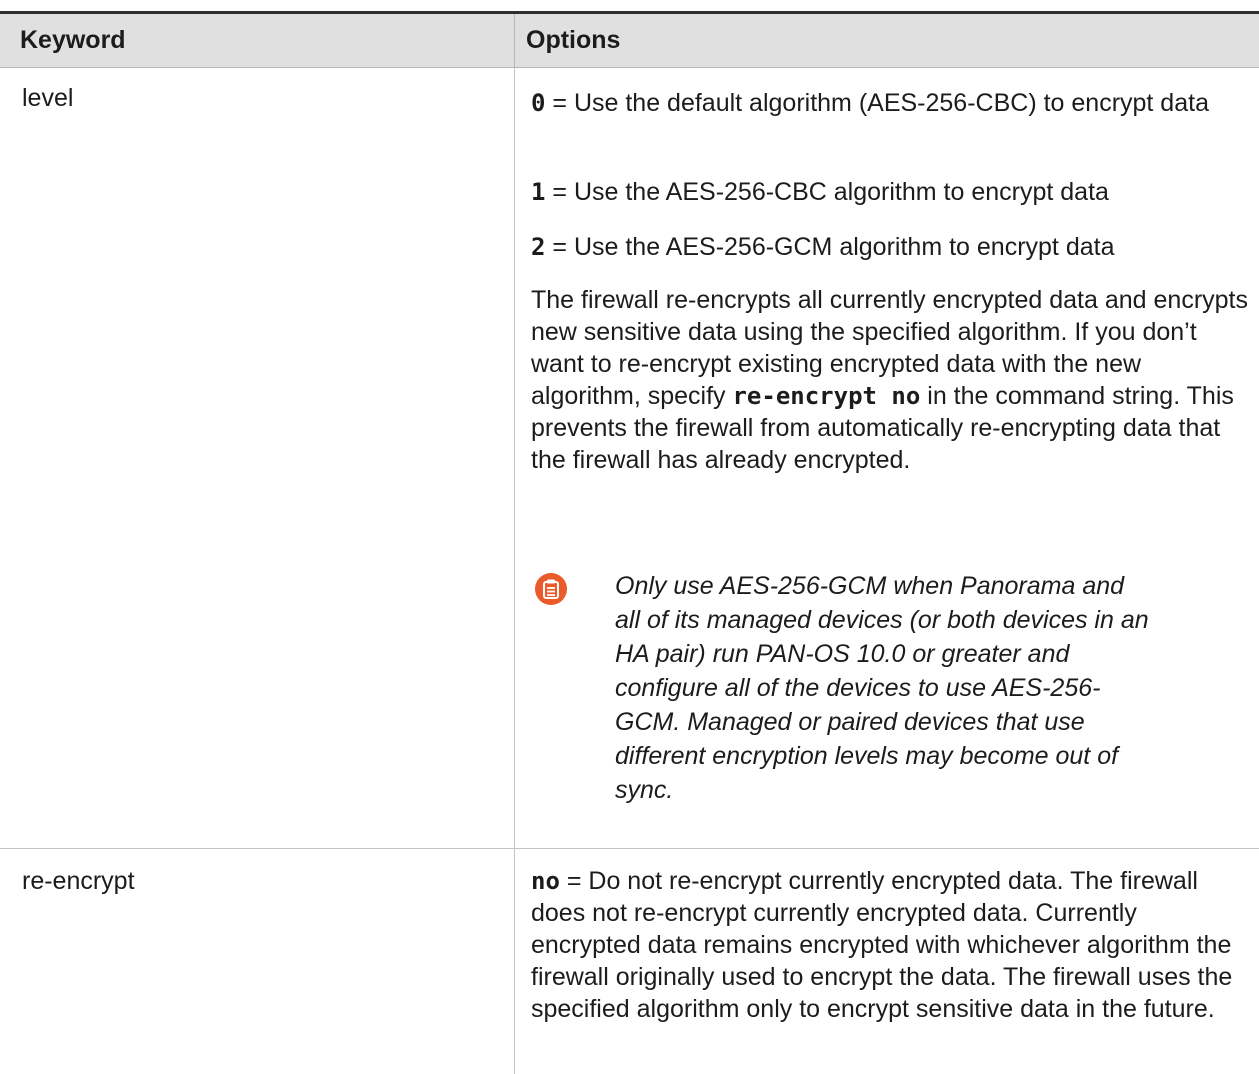  What do you see at coordinates (514, 40) in the screenshot?
I see `header-column-divider` at bounding box center [514, 40].